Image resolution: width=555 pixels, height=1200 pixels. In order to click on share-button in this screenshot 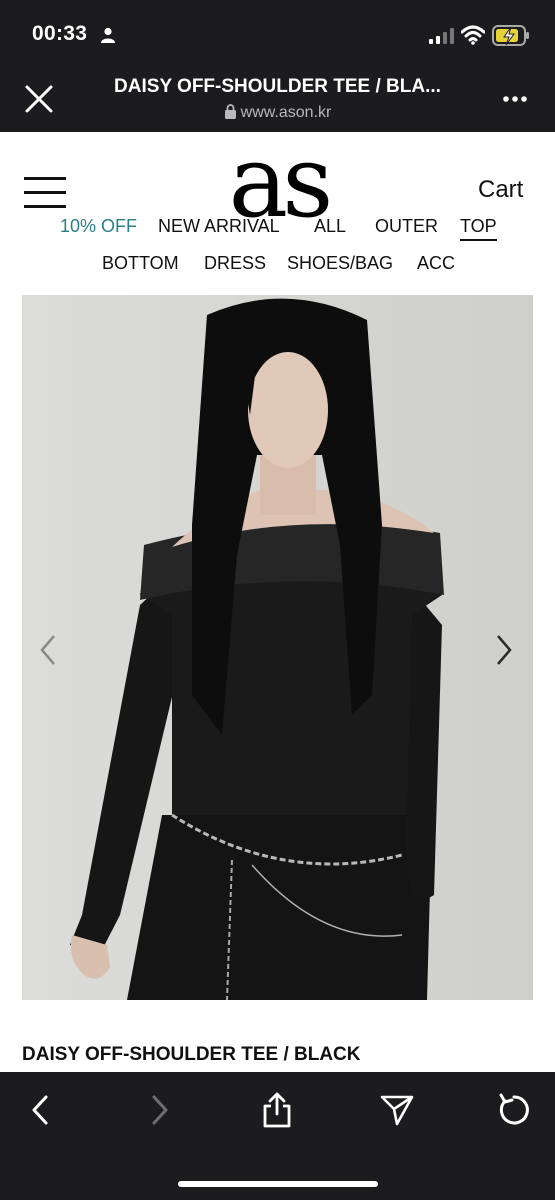, I will do `click(277, 1110)`.